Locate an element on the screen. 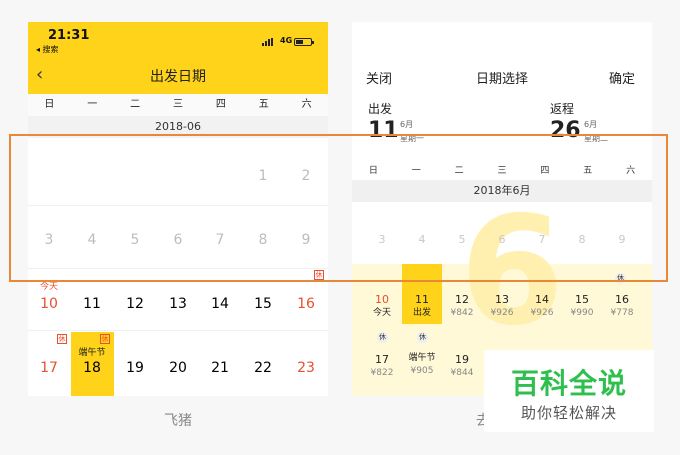  calendar-day-today: 10 is located at coordinates (49, 304).